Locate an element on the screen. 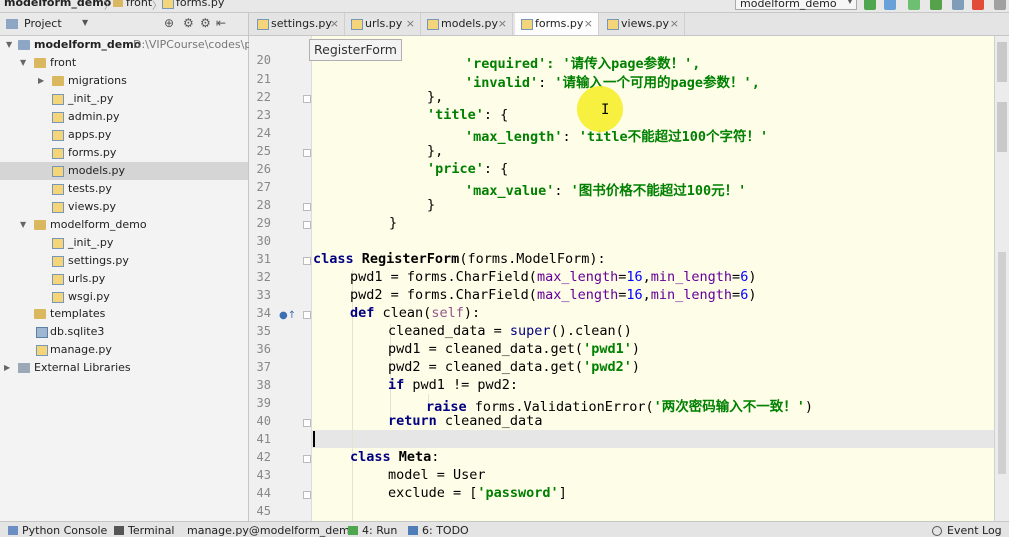  event-log-button: Event Log is located at coordinates (974, 530).